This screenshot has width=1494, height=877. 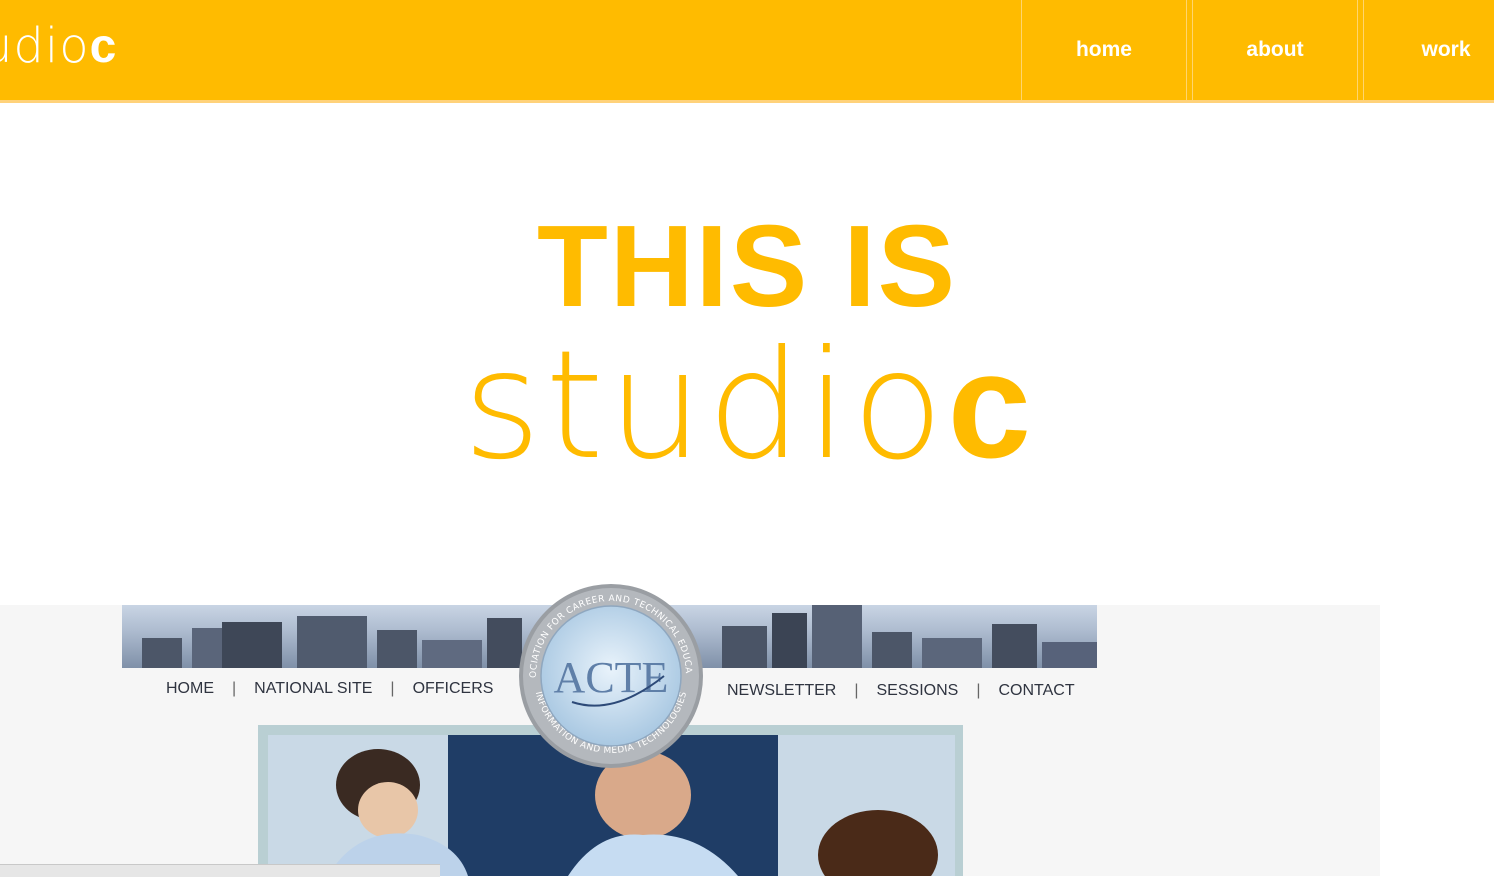 What do you see at coordinates (747, 266) in the screenshot?
I see `hero-heading: THIS IS` at bounding box center [747, 266].